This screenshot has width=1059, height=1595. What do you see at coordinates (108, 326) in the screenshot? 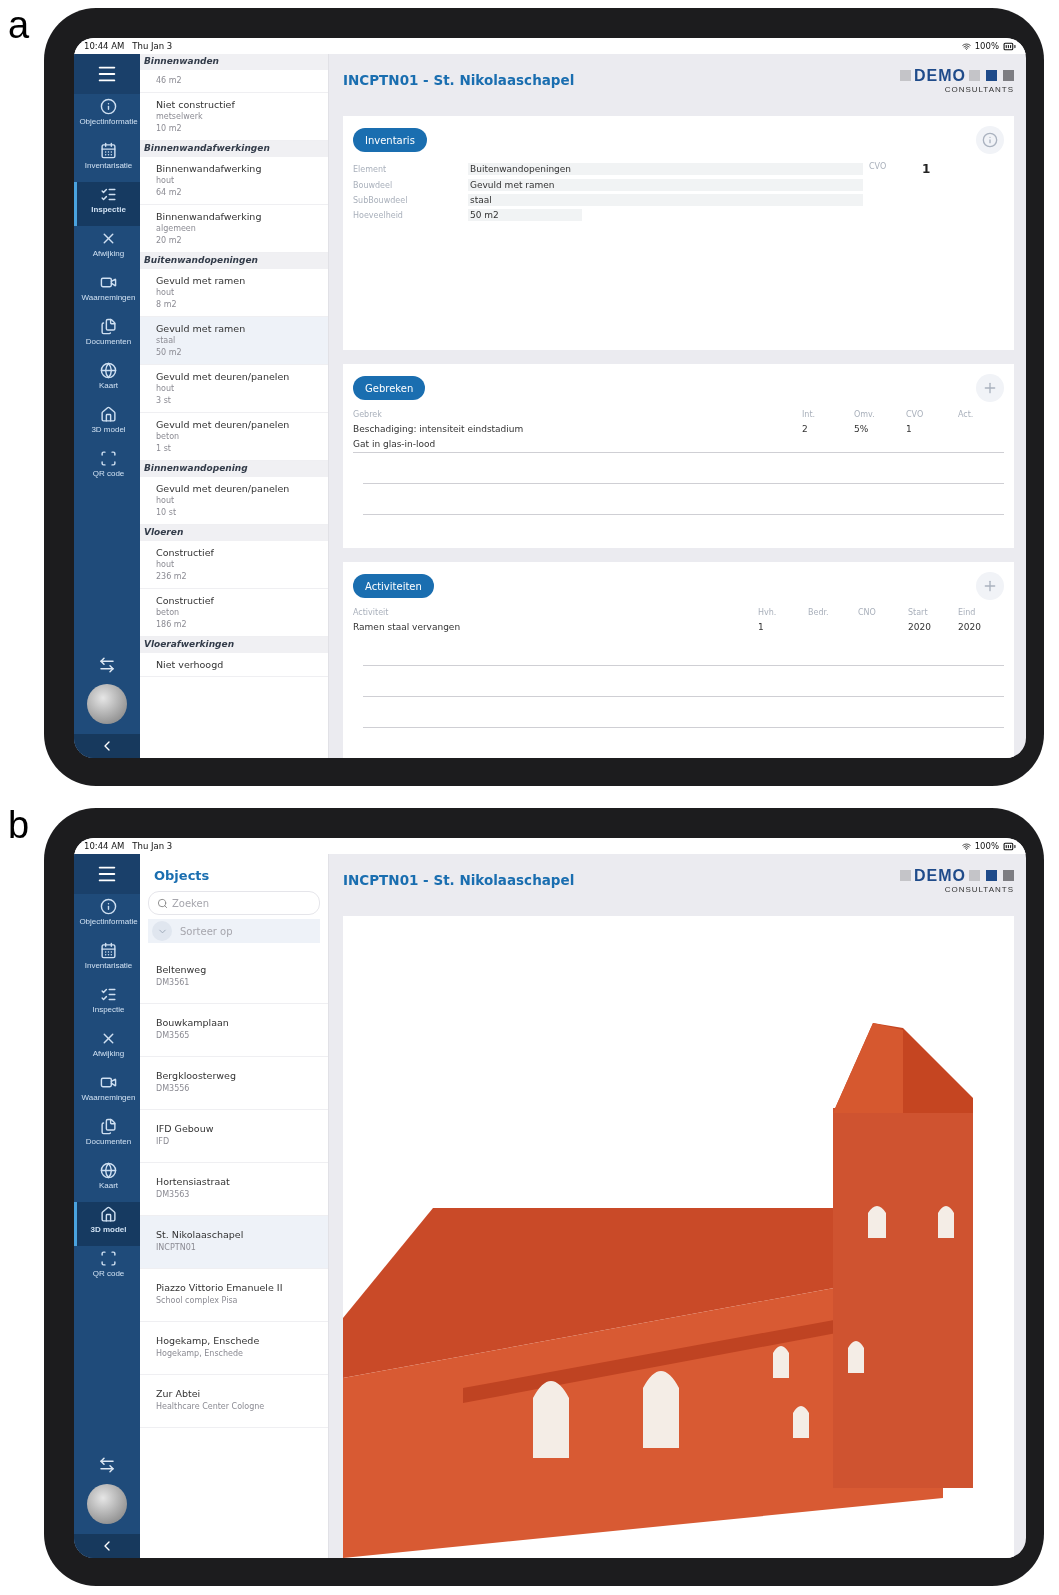
I see `documents-icon` at bounding box center [108, 326].